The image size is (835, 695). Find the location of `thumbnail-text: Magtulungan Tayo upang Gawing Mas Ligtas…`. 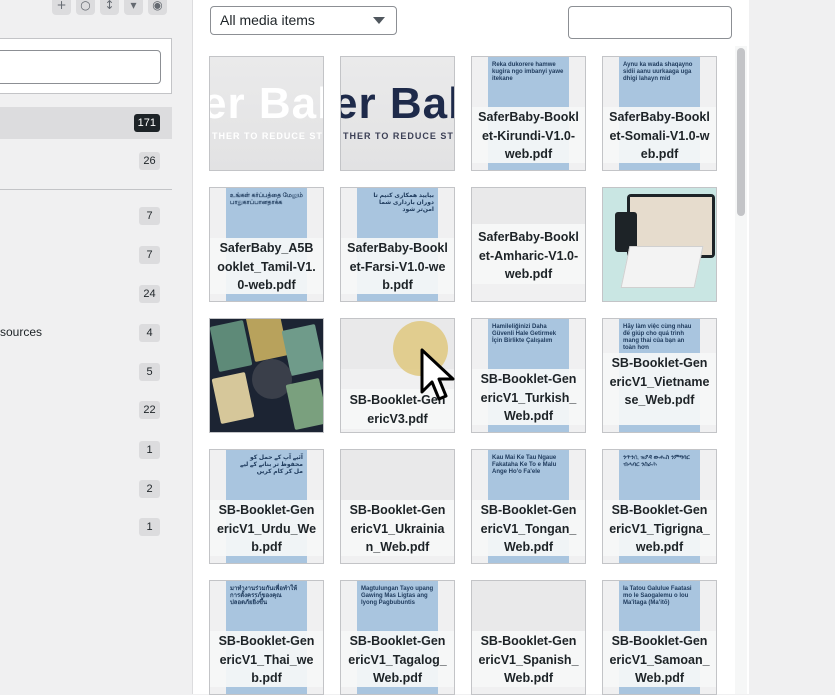

thumbnail-text: Magtulungan Tayo upang Gawing Mas Ligtas… is located at coordinates (397, 596).